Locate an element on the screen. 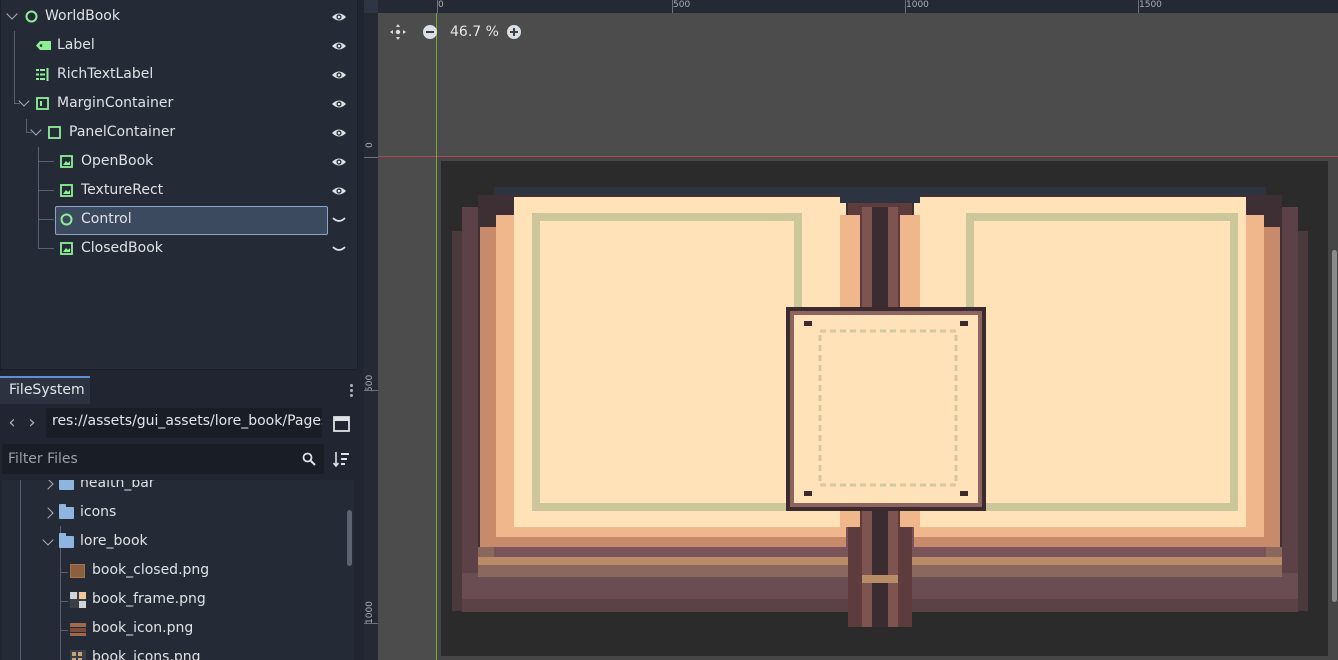 The width and height of the screenshot is (1338, 660). panelcontainer-node-icon is located at coordinates (54, 132).